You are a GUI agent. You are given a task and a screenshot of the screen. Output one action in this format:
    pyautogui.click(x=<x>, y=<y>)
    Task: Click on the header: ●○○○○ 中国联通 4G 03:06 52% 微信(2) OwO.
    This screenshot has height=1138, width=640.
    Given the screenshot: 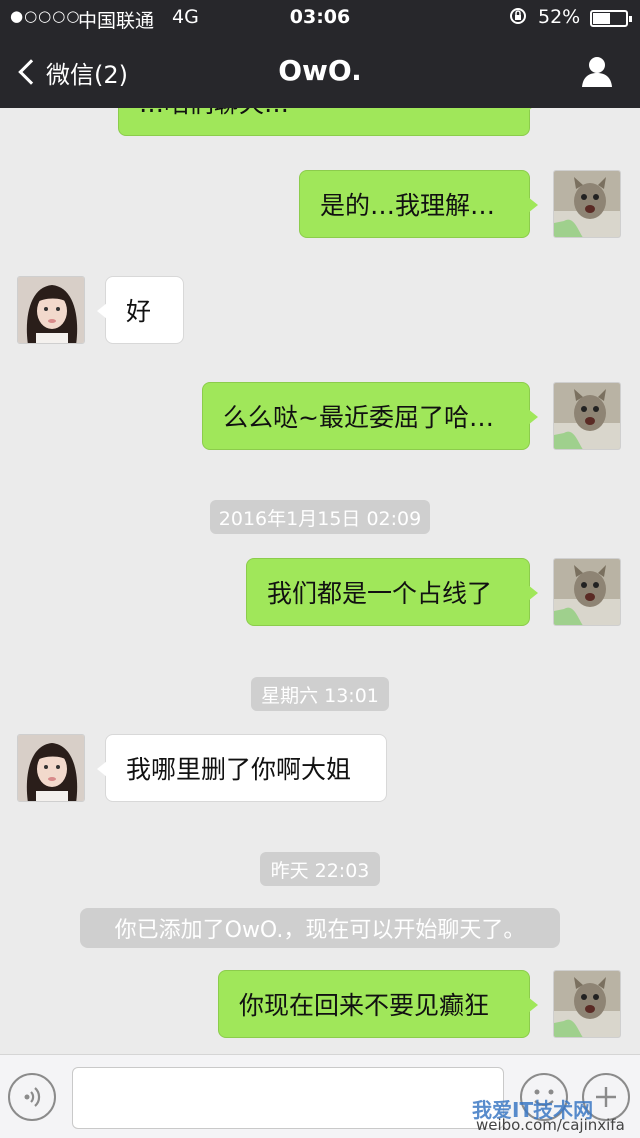 What is the action you would take?
    pyautogui.click(x=320, y=54)
    